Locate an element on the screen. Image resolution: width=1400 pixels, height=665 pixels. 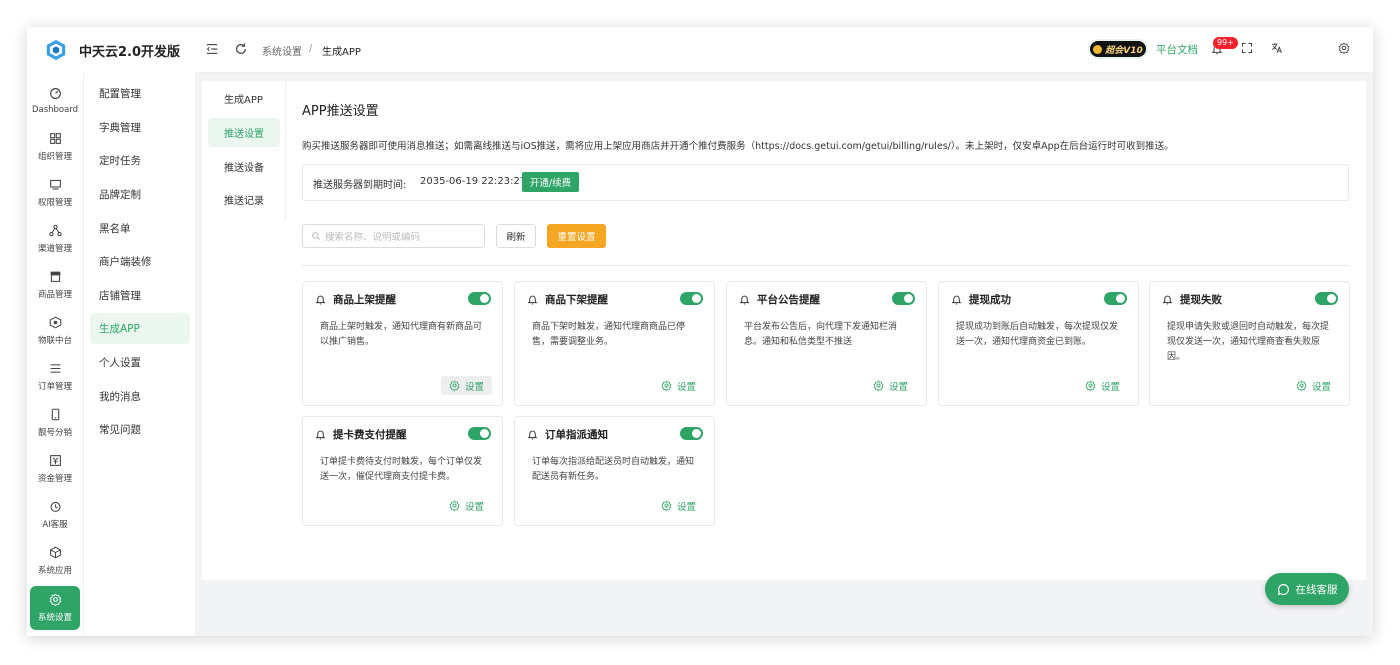
brand-name: 中天云2.0开发版 is located at coordinates (130, 52).